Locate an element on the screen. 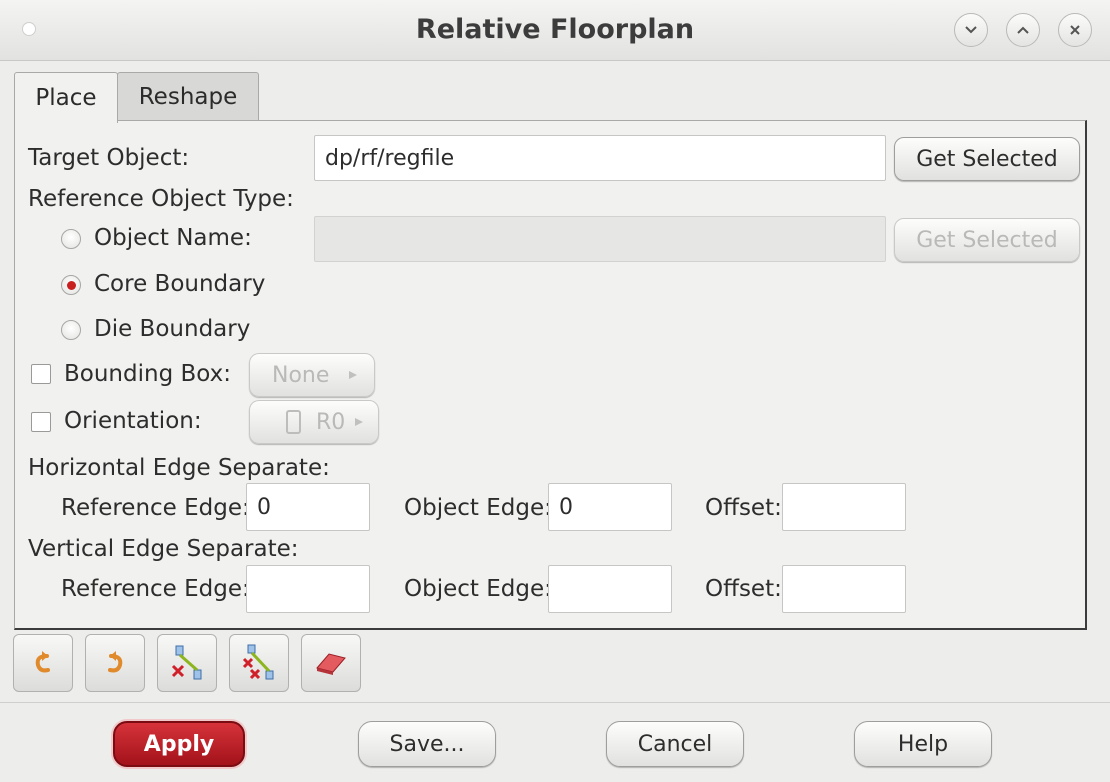 This screenshot has height=782, width=1110. chevron-up-icon is located at coordinates (1023, 30).